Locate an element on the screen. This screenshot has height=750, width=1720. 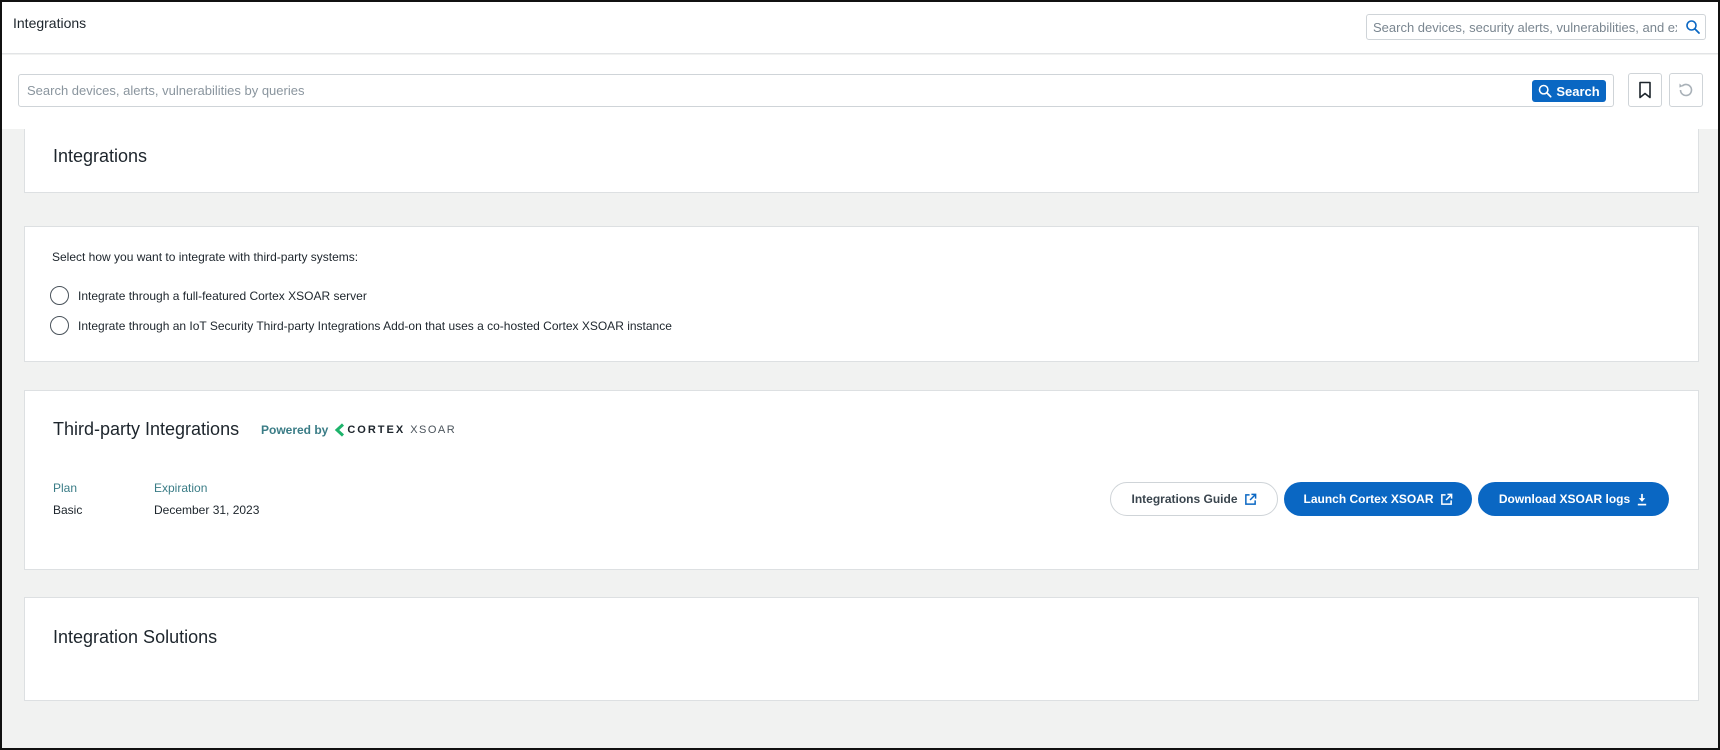
bookmark-icon is located at coordinates (1645, 90).